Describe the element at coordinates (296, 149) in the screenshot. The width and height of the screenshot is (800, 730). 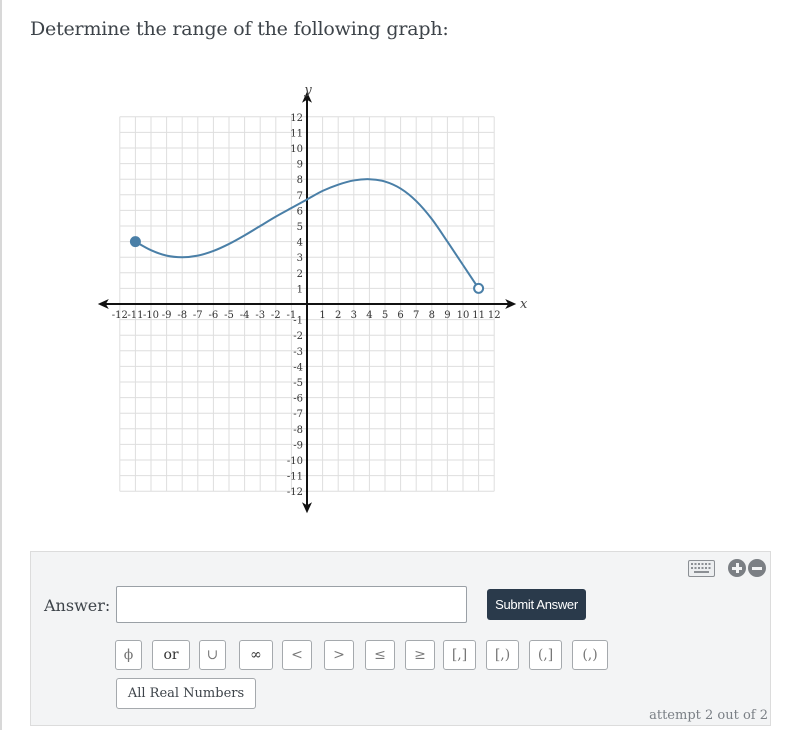
I see `y-tick-label: 10` at that location.